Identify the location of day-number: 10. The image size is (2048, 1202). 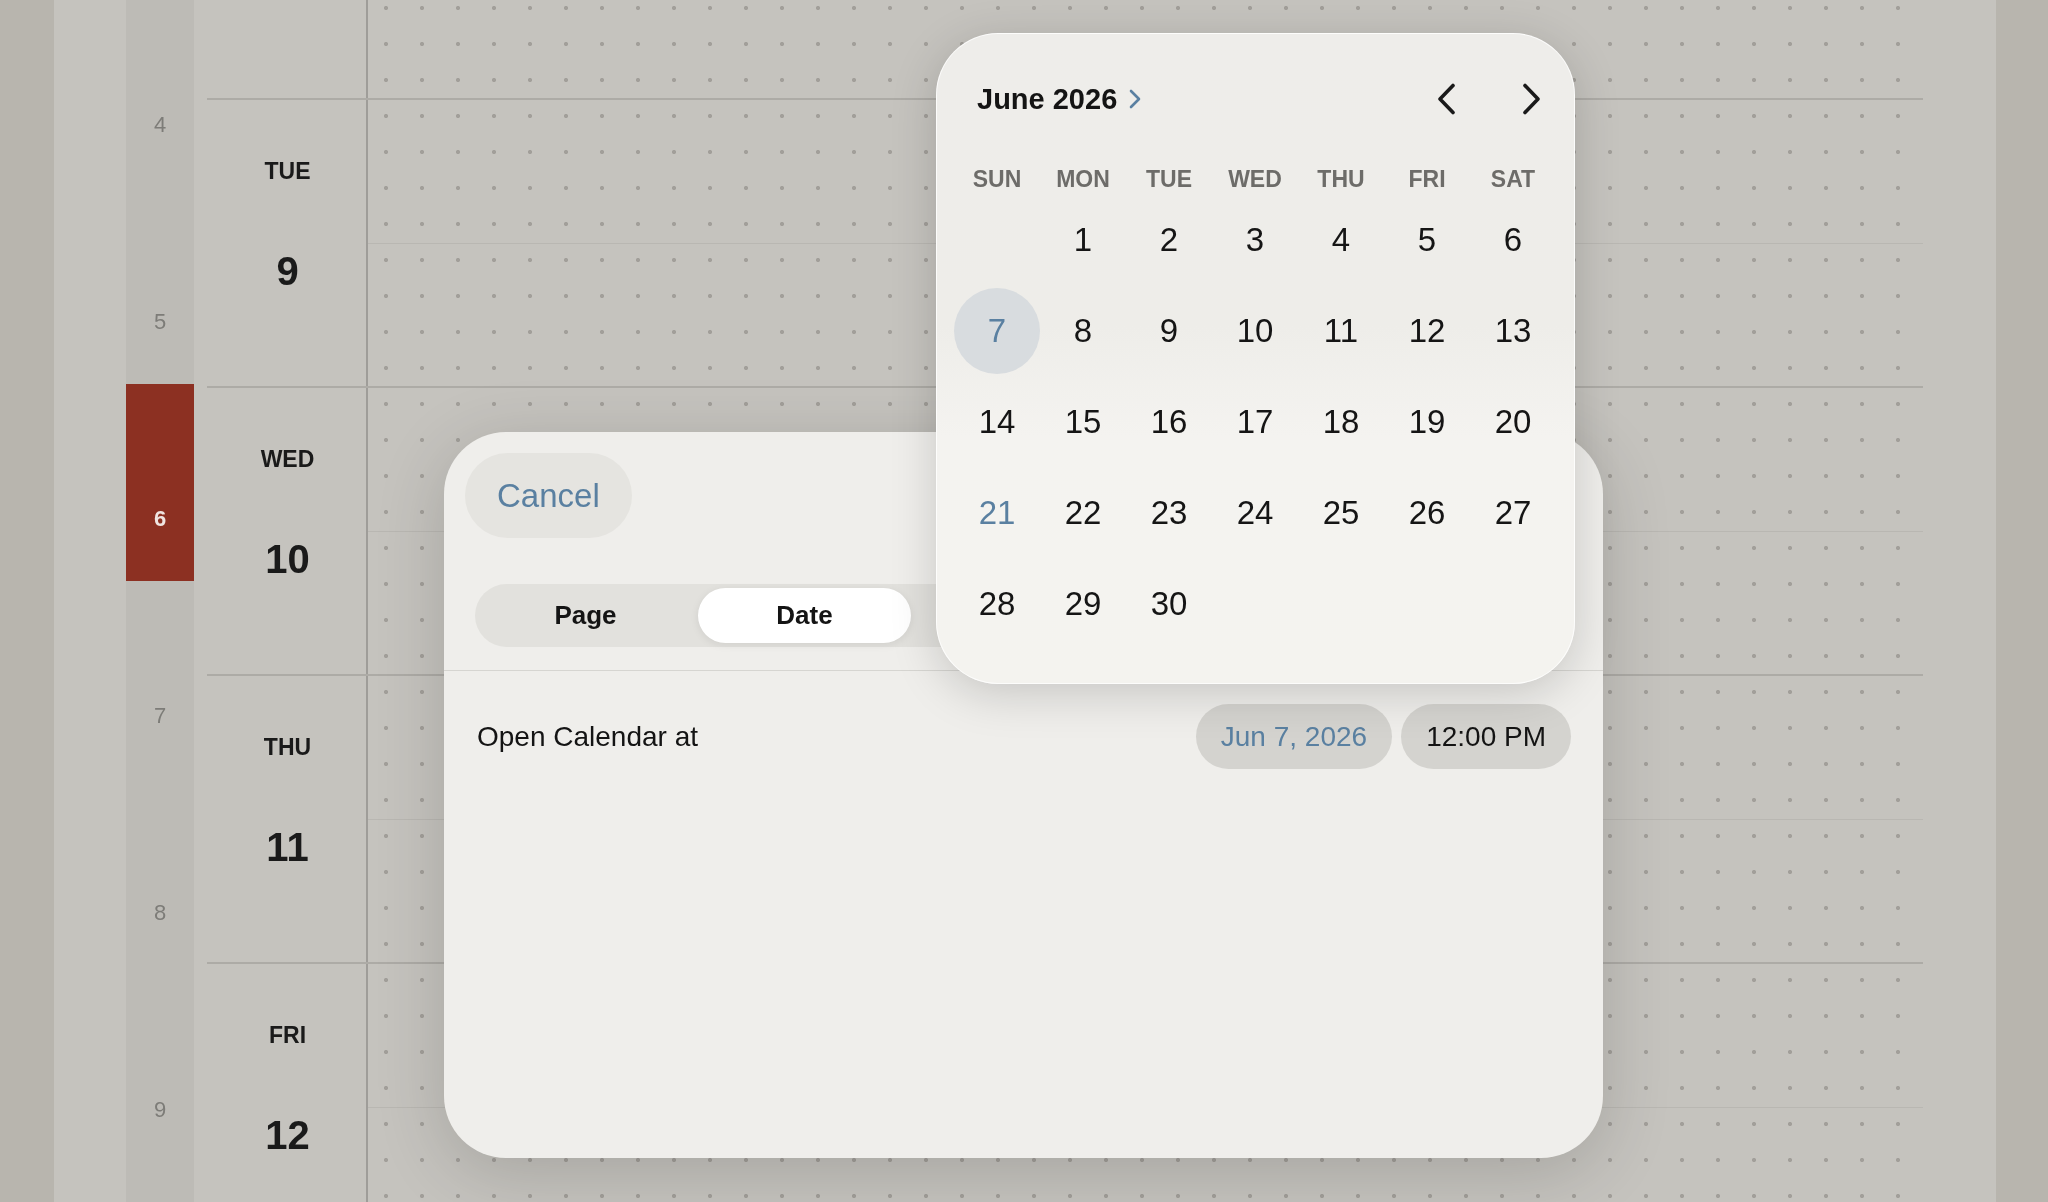
(287, 559).